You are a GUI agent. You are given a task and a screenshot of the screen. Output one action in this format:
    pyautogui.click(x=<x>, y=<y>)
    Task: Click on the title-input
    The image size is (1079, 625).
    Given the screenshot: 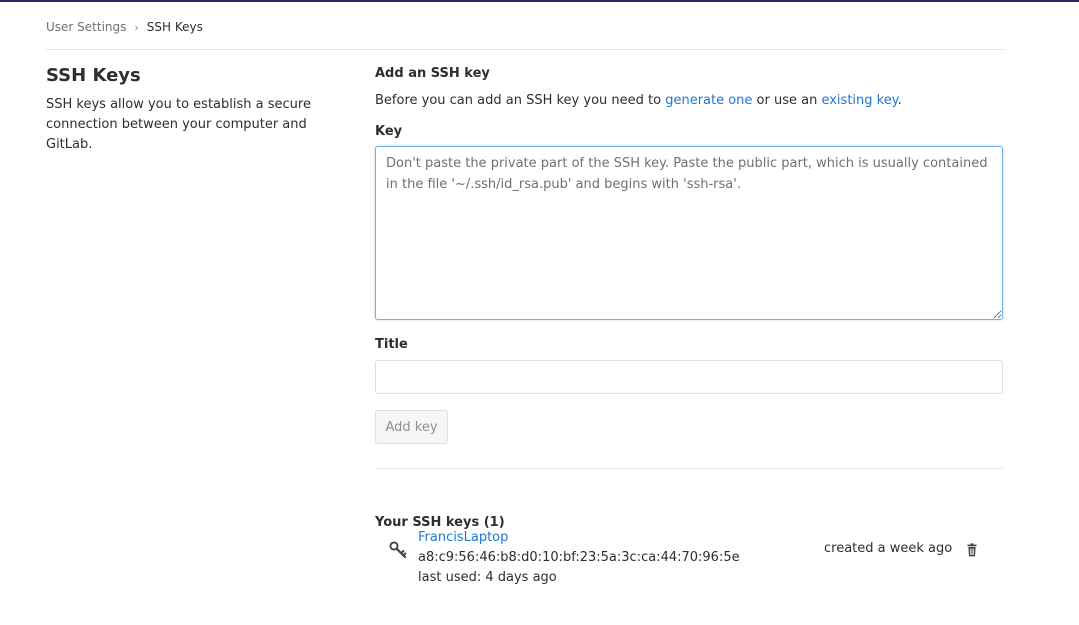 What is the action you would take?
    pyautogui.click(x=689, y=377)
    